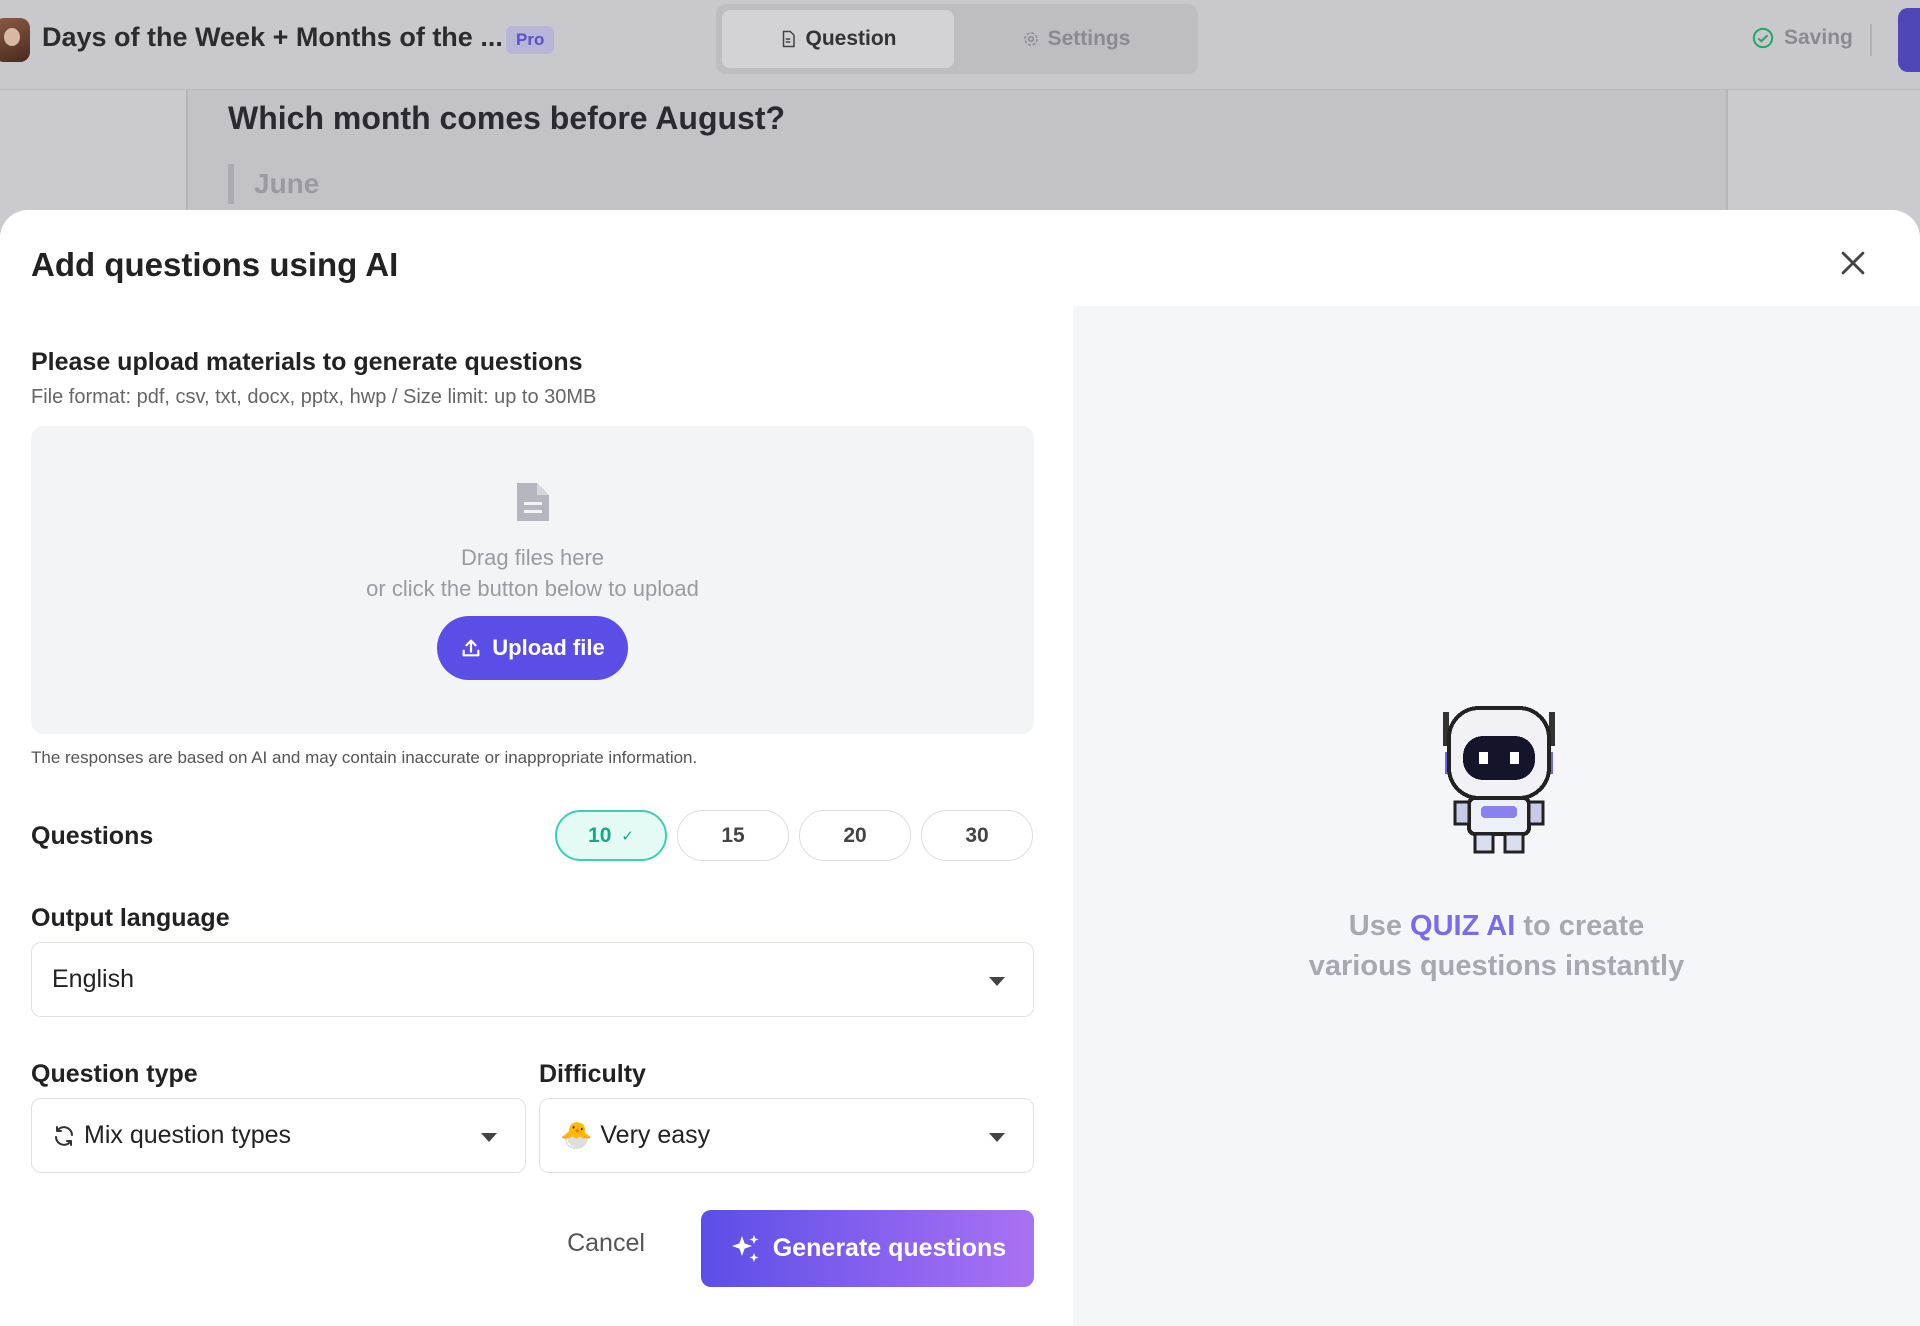 This screenshot has width=1920, height=1326. What do you see at coordinates (576, 1135) in the screenshot?
I see `hatching-chick-icon: 🐣` at bounding box center [576, 1135].